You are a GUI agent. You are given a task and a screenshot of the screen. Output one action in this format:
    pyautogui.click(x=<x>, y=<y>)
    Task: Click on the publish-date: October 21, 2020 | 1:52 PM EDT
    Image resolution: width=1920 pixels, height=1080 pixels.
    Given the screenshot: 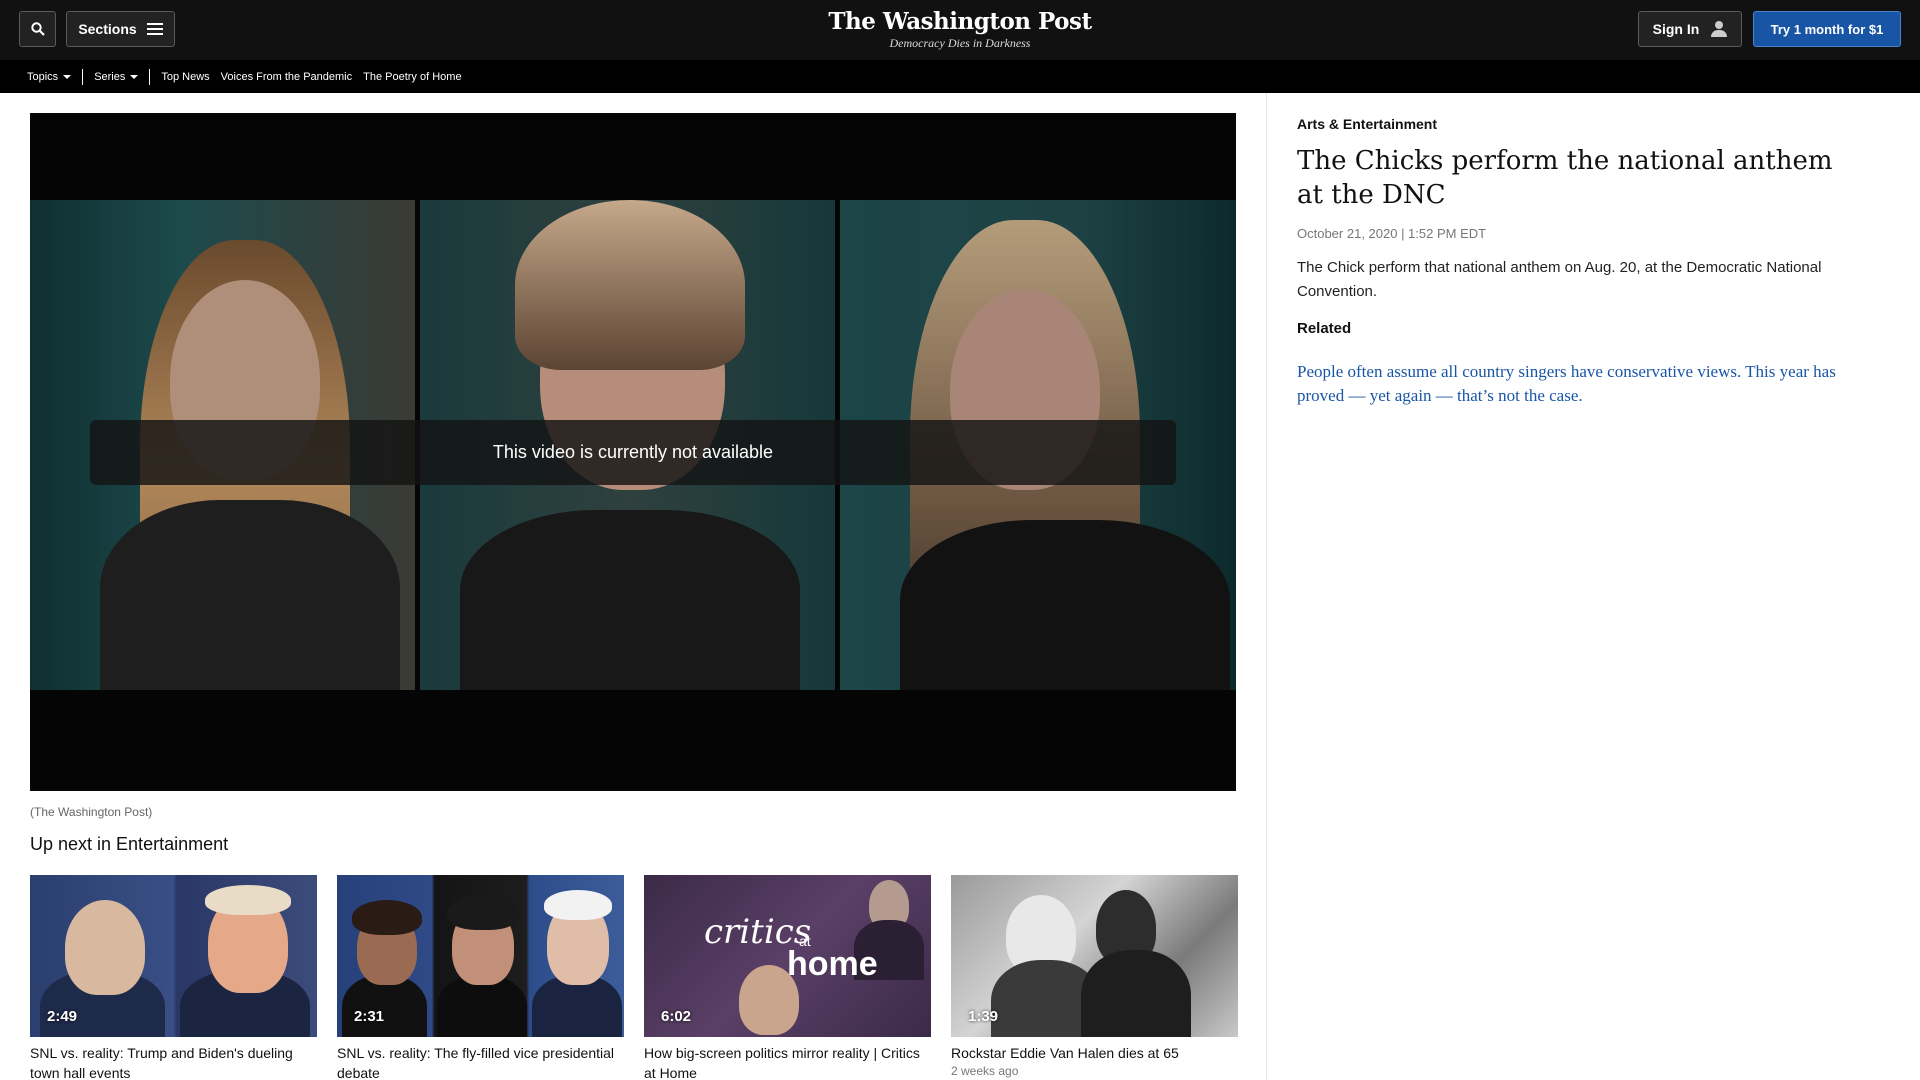 What is the action you would take?
    pyautogui.click(x=1392, y=233)
    